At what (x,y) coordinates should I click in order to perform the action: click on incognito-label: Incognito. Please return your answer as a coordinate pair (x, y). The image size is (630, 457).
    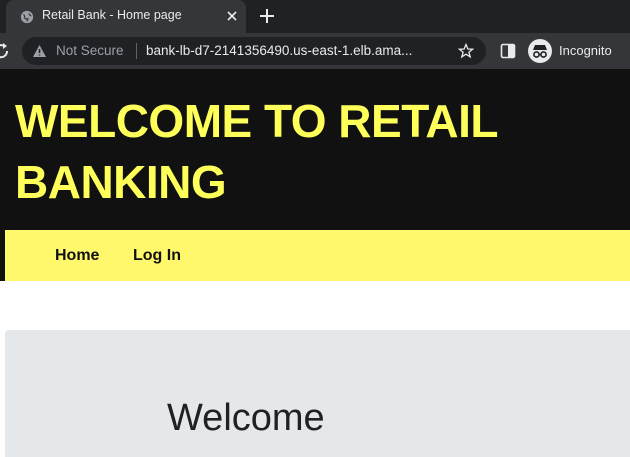
    Looking at the image, I should click on (585, 50).